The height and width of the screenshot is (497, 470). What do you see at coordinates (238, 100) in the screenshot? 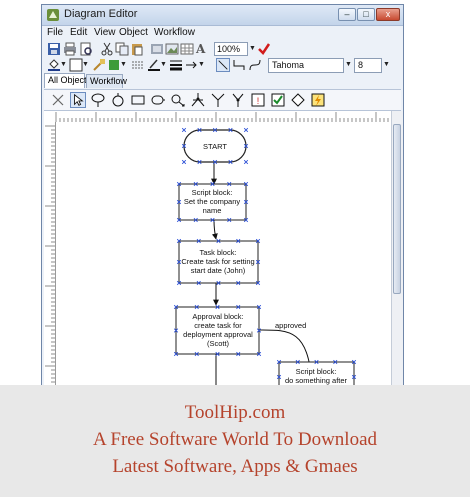
I see `fork-icon` at bounding box center [238, 100].